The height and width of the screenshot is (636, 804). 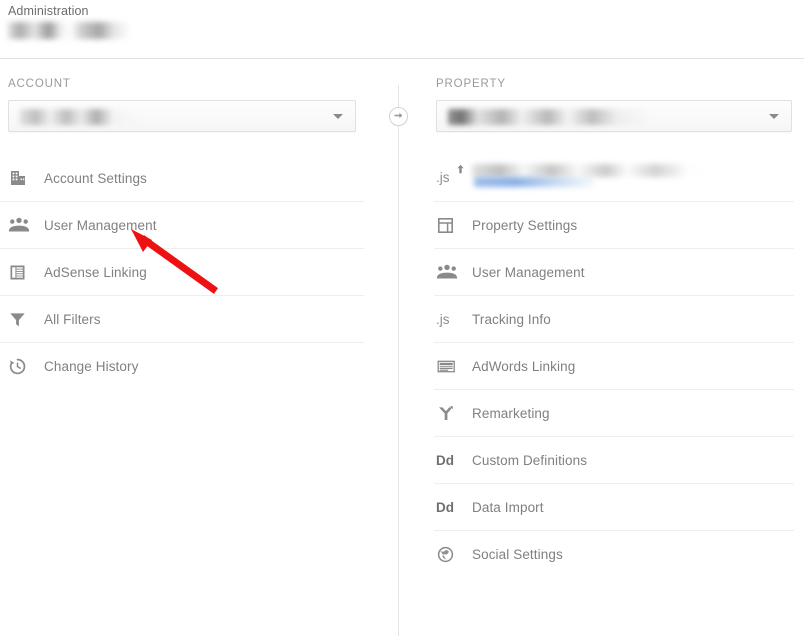 I want to click on arrow-right-icon, so click(x=398, y=117).